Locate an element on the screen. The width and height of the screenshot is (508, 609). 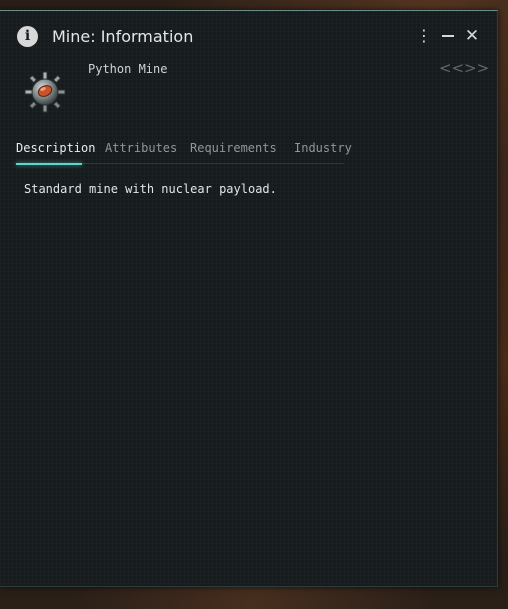
tab-description: Description is located at coordinates (56, 152).